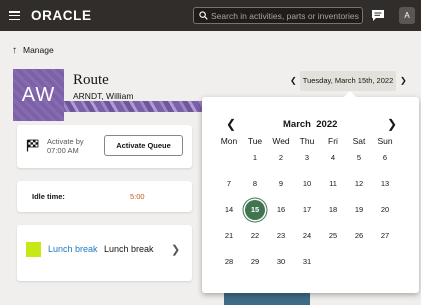 The width and height of the screenshot is (421, 305). I want to click on checkered-flag-icon, so click(32, 145).